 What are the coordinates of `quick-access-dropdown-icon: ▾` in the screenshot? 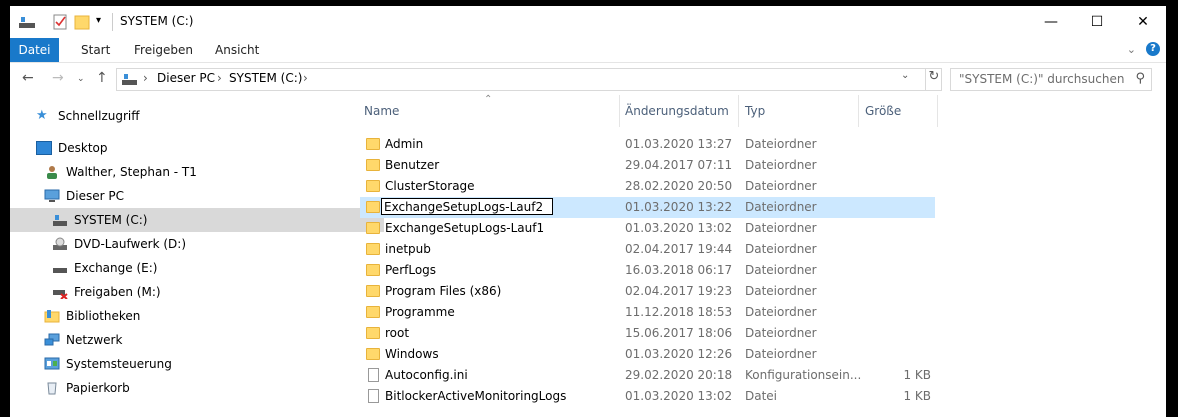 It's located at (98, 24).